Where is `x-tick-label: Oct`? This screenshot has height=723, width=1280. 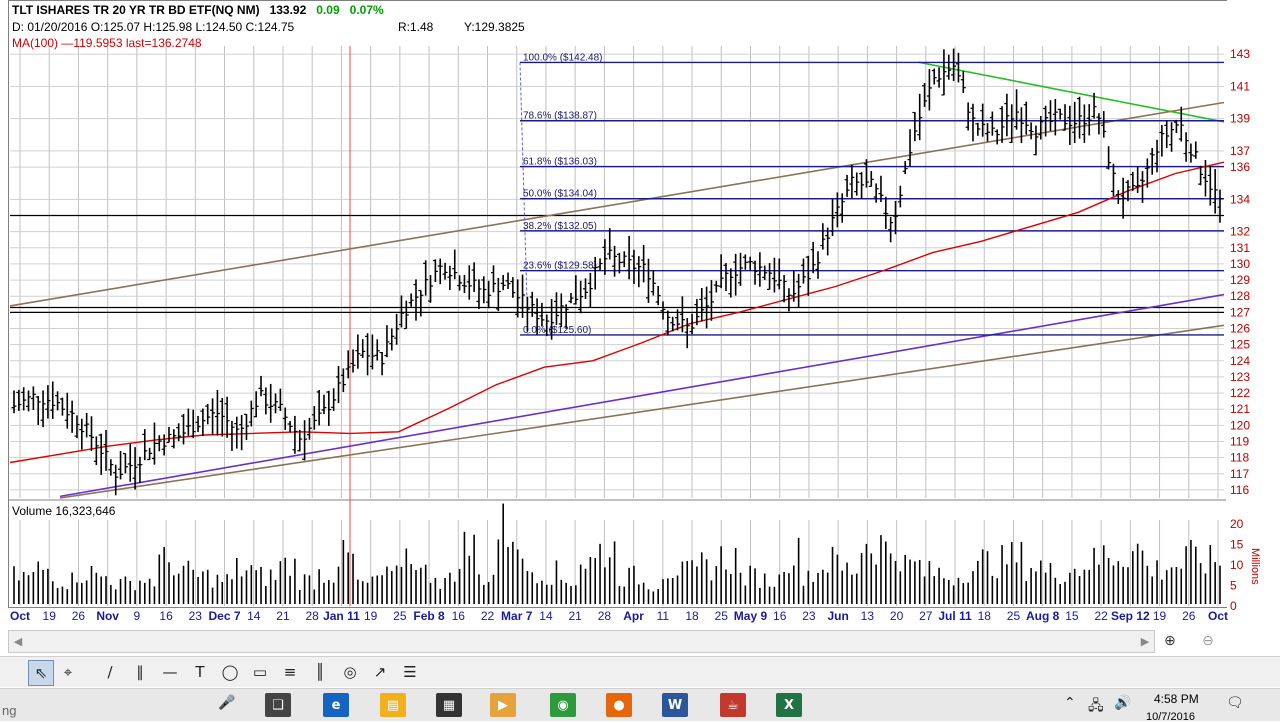
x-tick-label: Oct is located at coordinates (20, 616).